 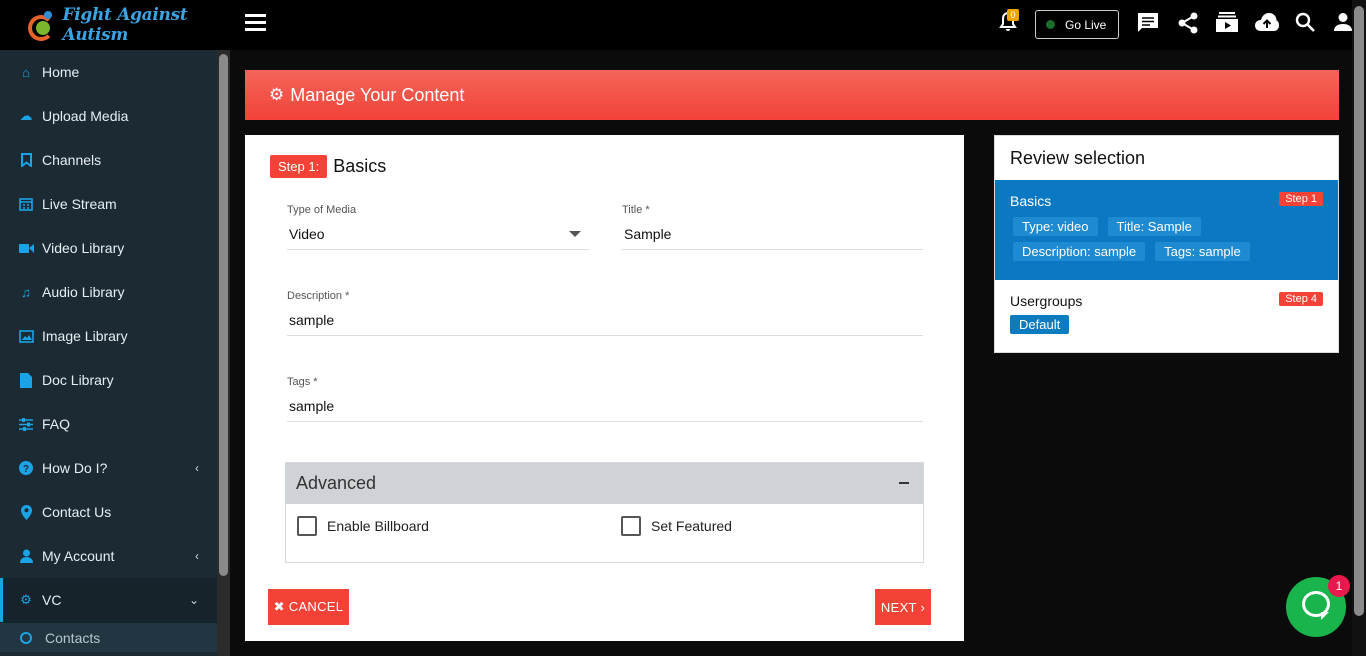 I want to click on sidebar-item-label: Channels, so click(x=72, y=160).